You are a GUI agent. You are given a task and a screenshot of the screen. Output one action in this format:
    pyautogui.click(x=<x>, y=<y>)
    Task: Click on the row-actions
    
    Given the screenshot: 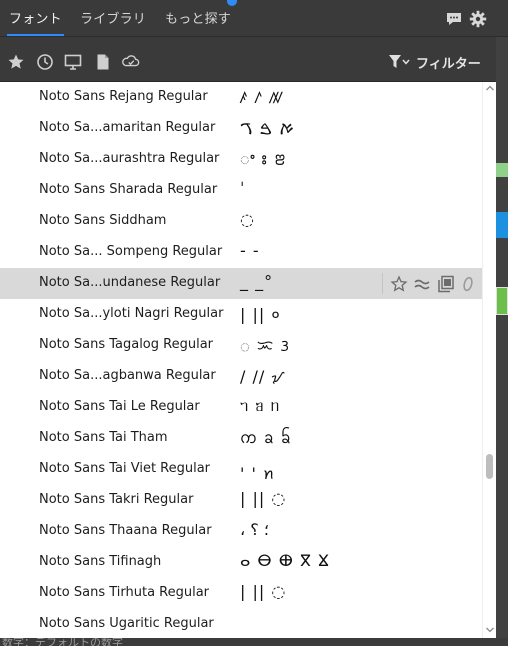 What is the action you would take?
    pyautogui.click(x=432, y=283)
    